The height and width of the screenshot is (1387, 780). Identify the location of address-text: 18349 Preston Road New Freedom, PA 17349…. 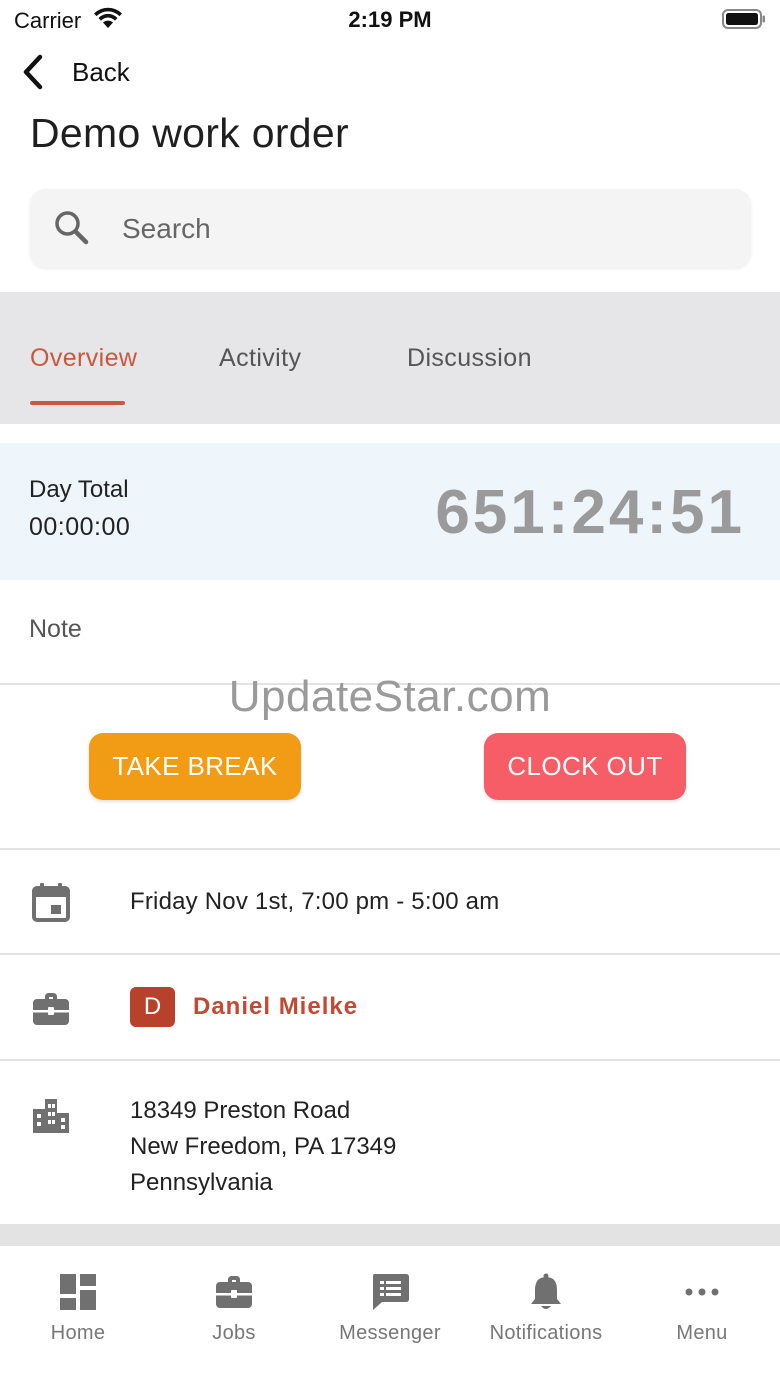
(263, 1147).